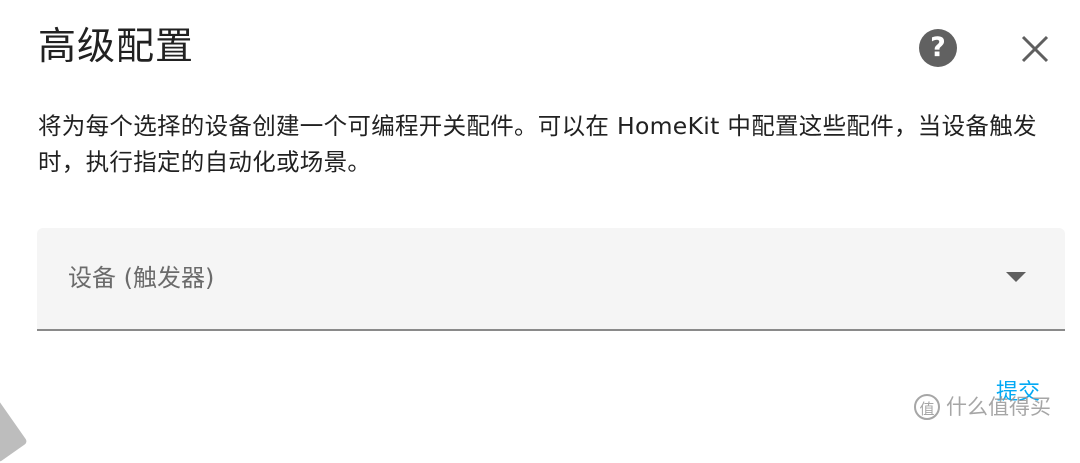  I want to click on watermark: 值 什么值得买, so click(982, 407).